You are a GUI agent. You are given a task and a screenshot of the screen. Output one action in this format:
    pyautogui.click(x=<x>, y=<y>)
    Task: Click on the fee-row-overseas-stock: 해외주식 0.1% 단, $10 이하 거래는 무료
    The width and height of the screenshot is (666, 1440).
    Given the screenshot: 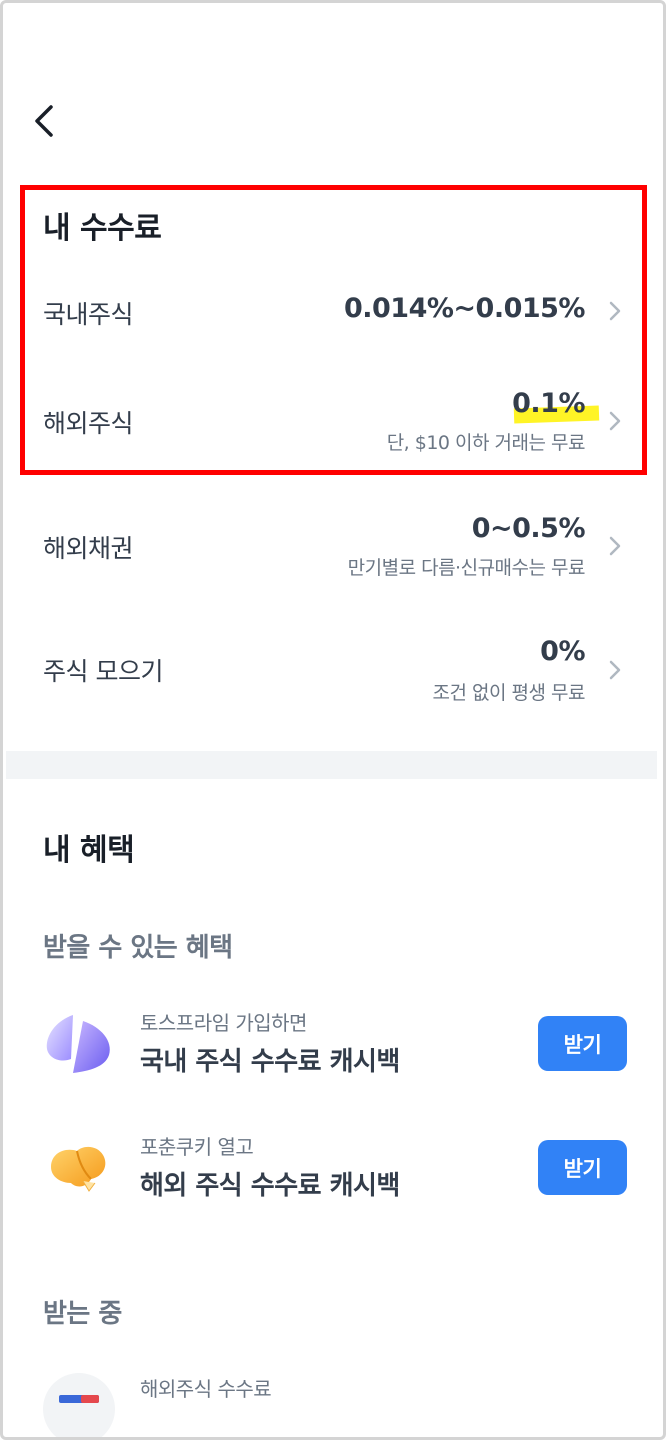 What is the action you would take?
    pyautogui.click(x=333, y=423)
    